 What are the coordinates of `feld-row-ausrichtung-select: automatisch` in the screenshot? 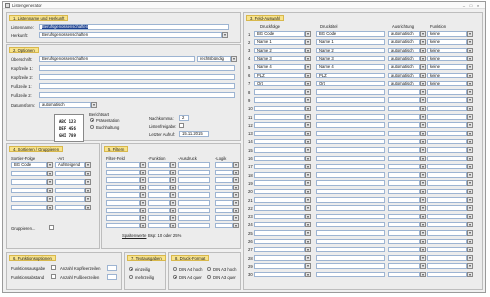 It's located at (404, 75).